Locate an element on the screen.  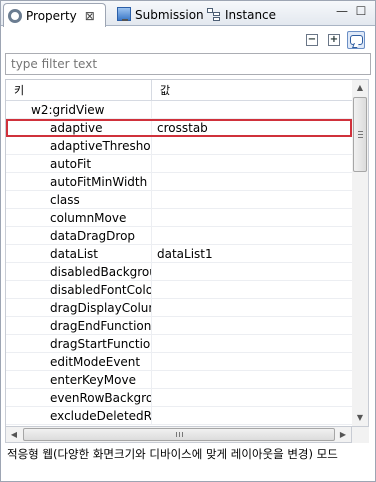
scroll-thumb-horizontal is located at coordinates (179, 434).